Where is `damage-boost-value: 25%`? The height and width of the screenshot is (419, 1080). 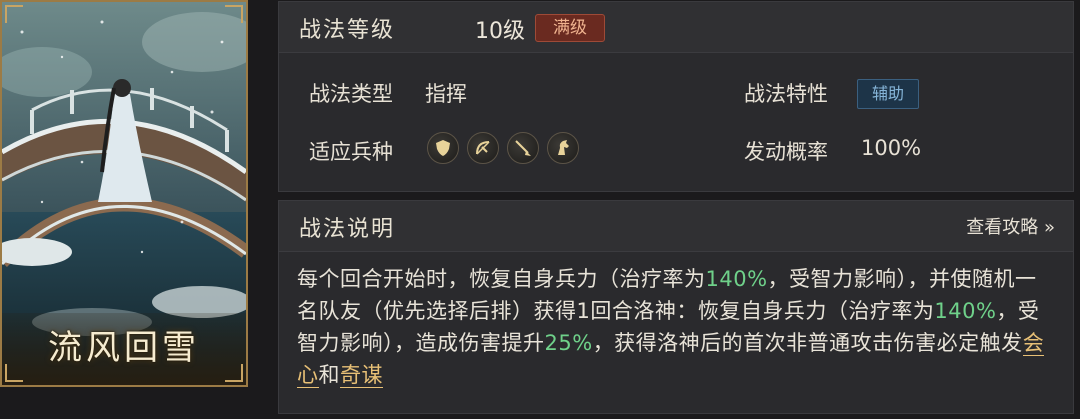 damage-boost-value: 25% is located at coordinates (568, 343).